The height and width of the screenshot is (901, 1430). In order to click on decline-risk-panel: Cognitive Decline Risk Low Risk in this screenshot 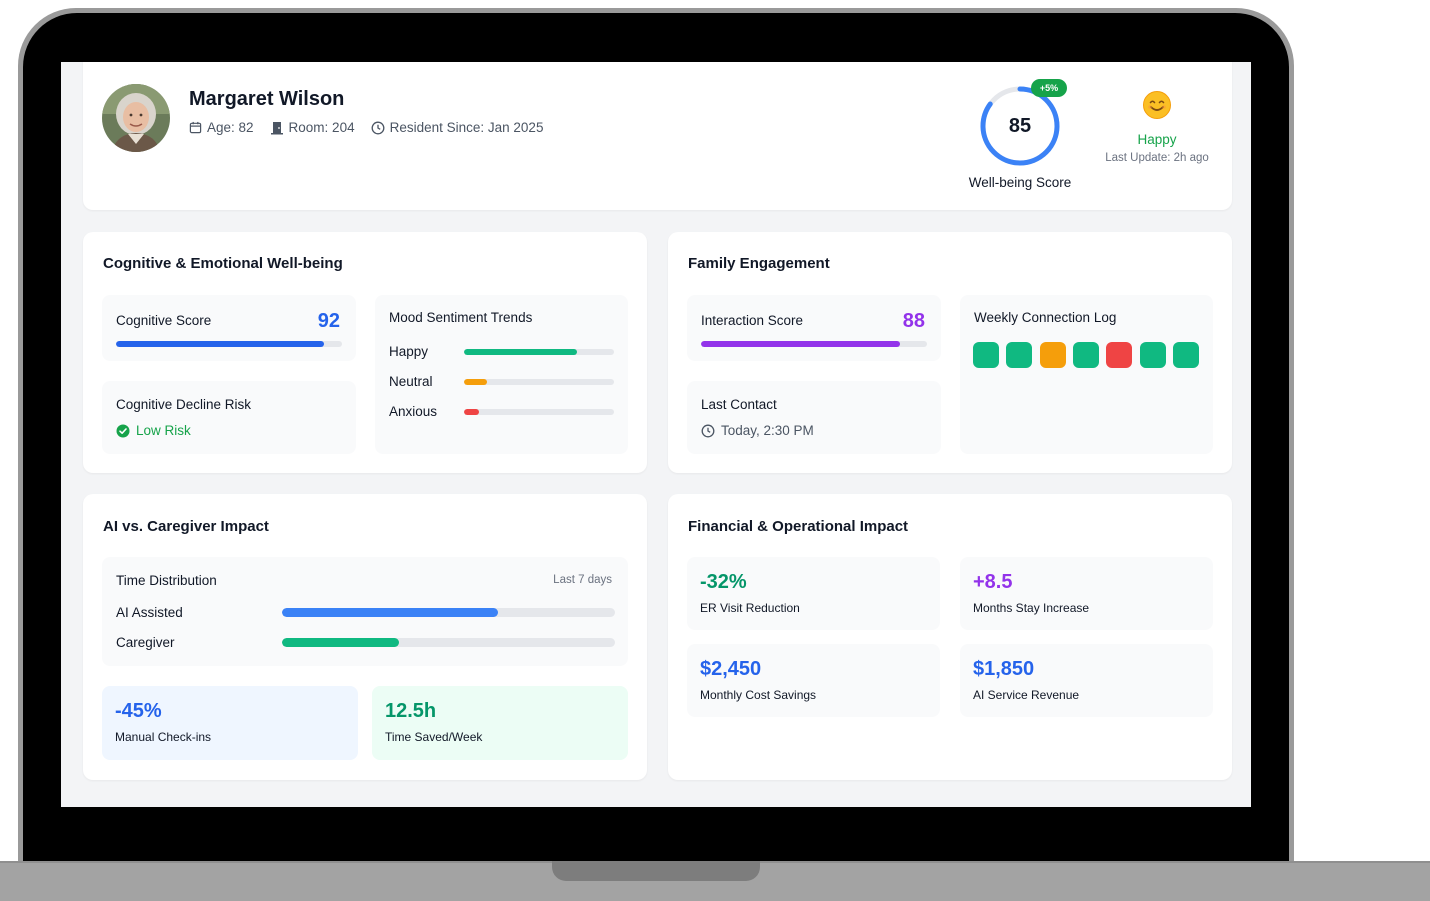, I will do `click(229, 417)`.